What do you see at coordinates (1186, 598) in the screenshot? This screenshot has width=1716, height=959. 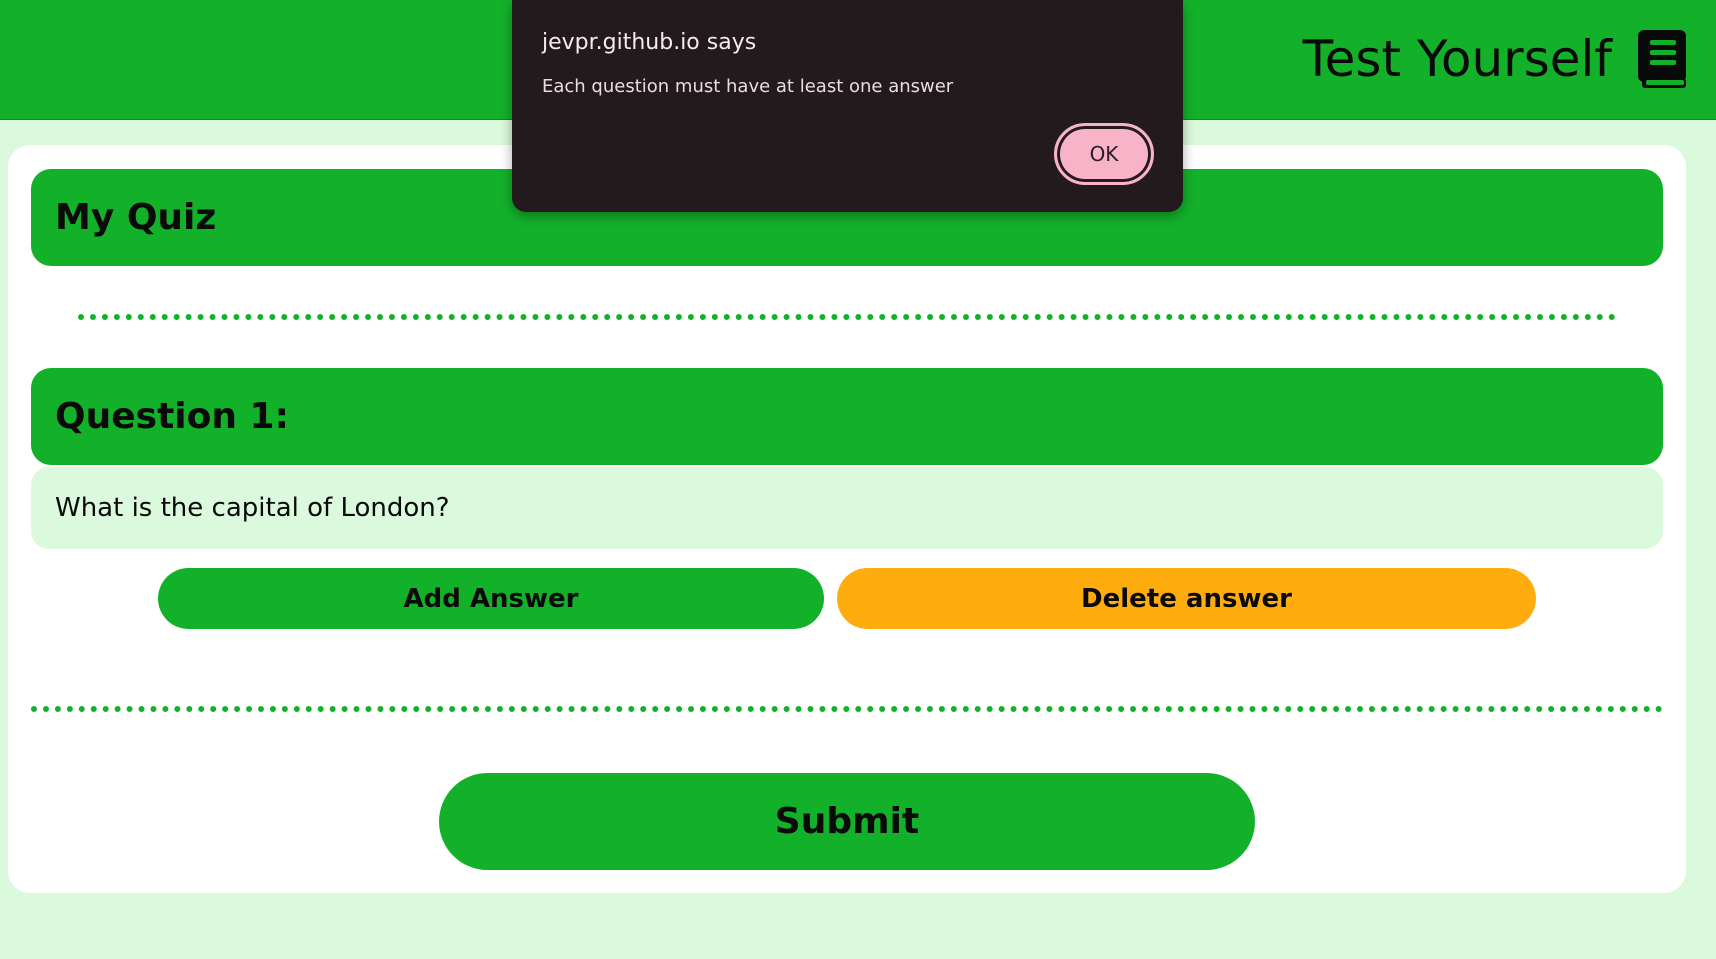 I see `delete-answer-button: Delete answer` at bounding box center [1186, 598].